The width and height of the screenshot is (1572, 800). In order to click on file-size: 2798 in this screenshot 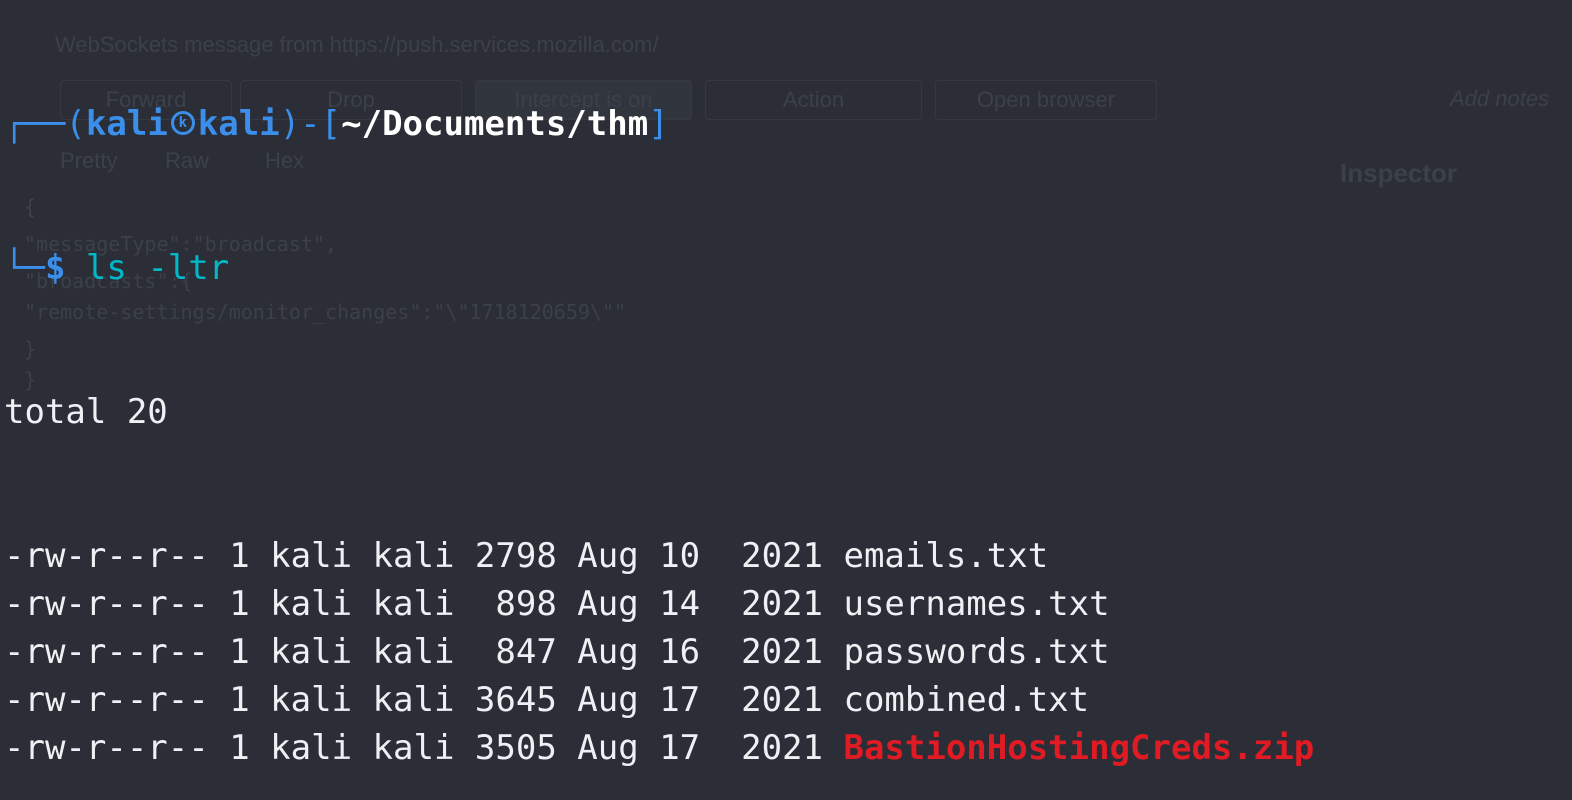, I will do `click(515, 556)`.